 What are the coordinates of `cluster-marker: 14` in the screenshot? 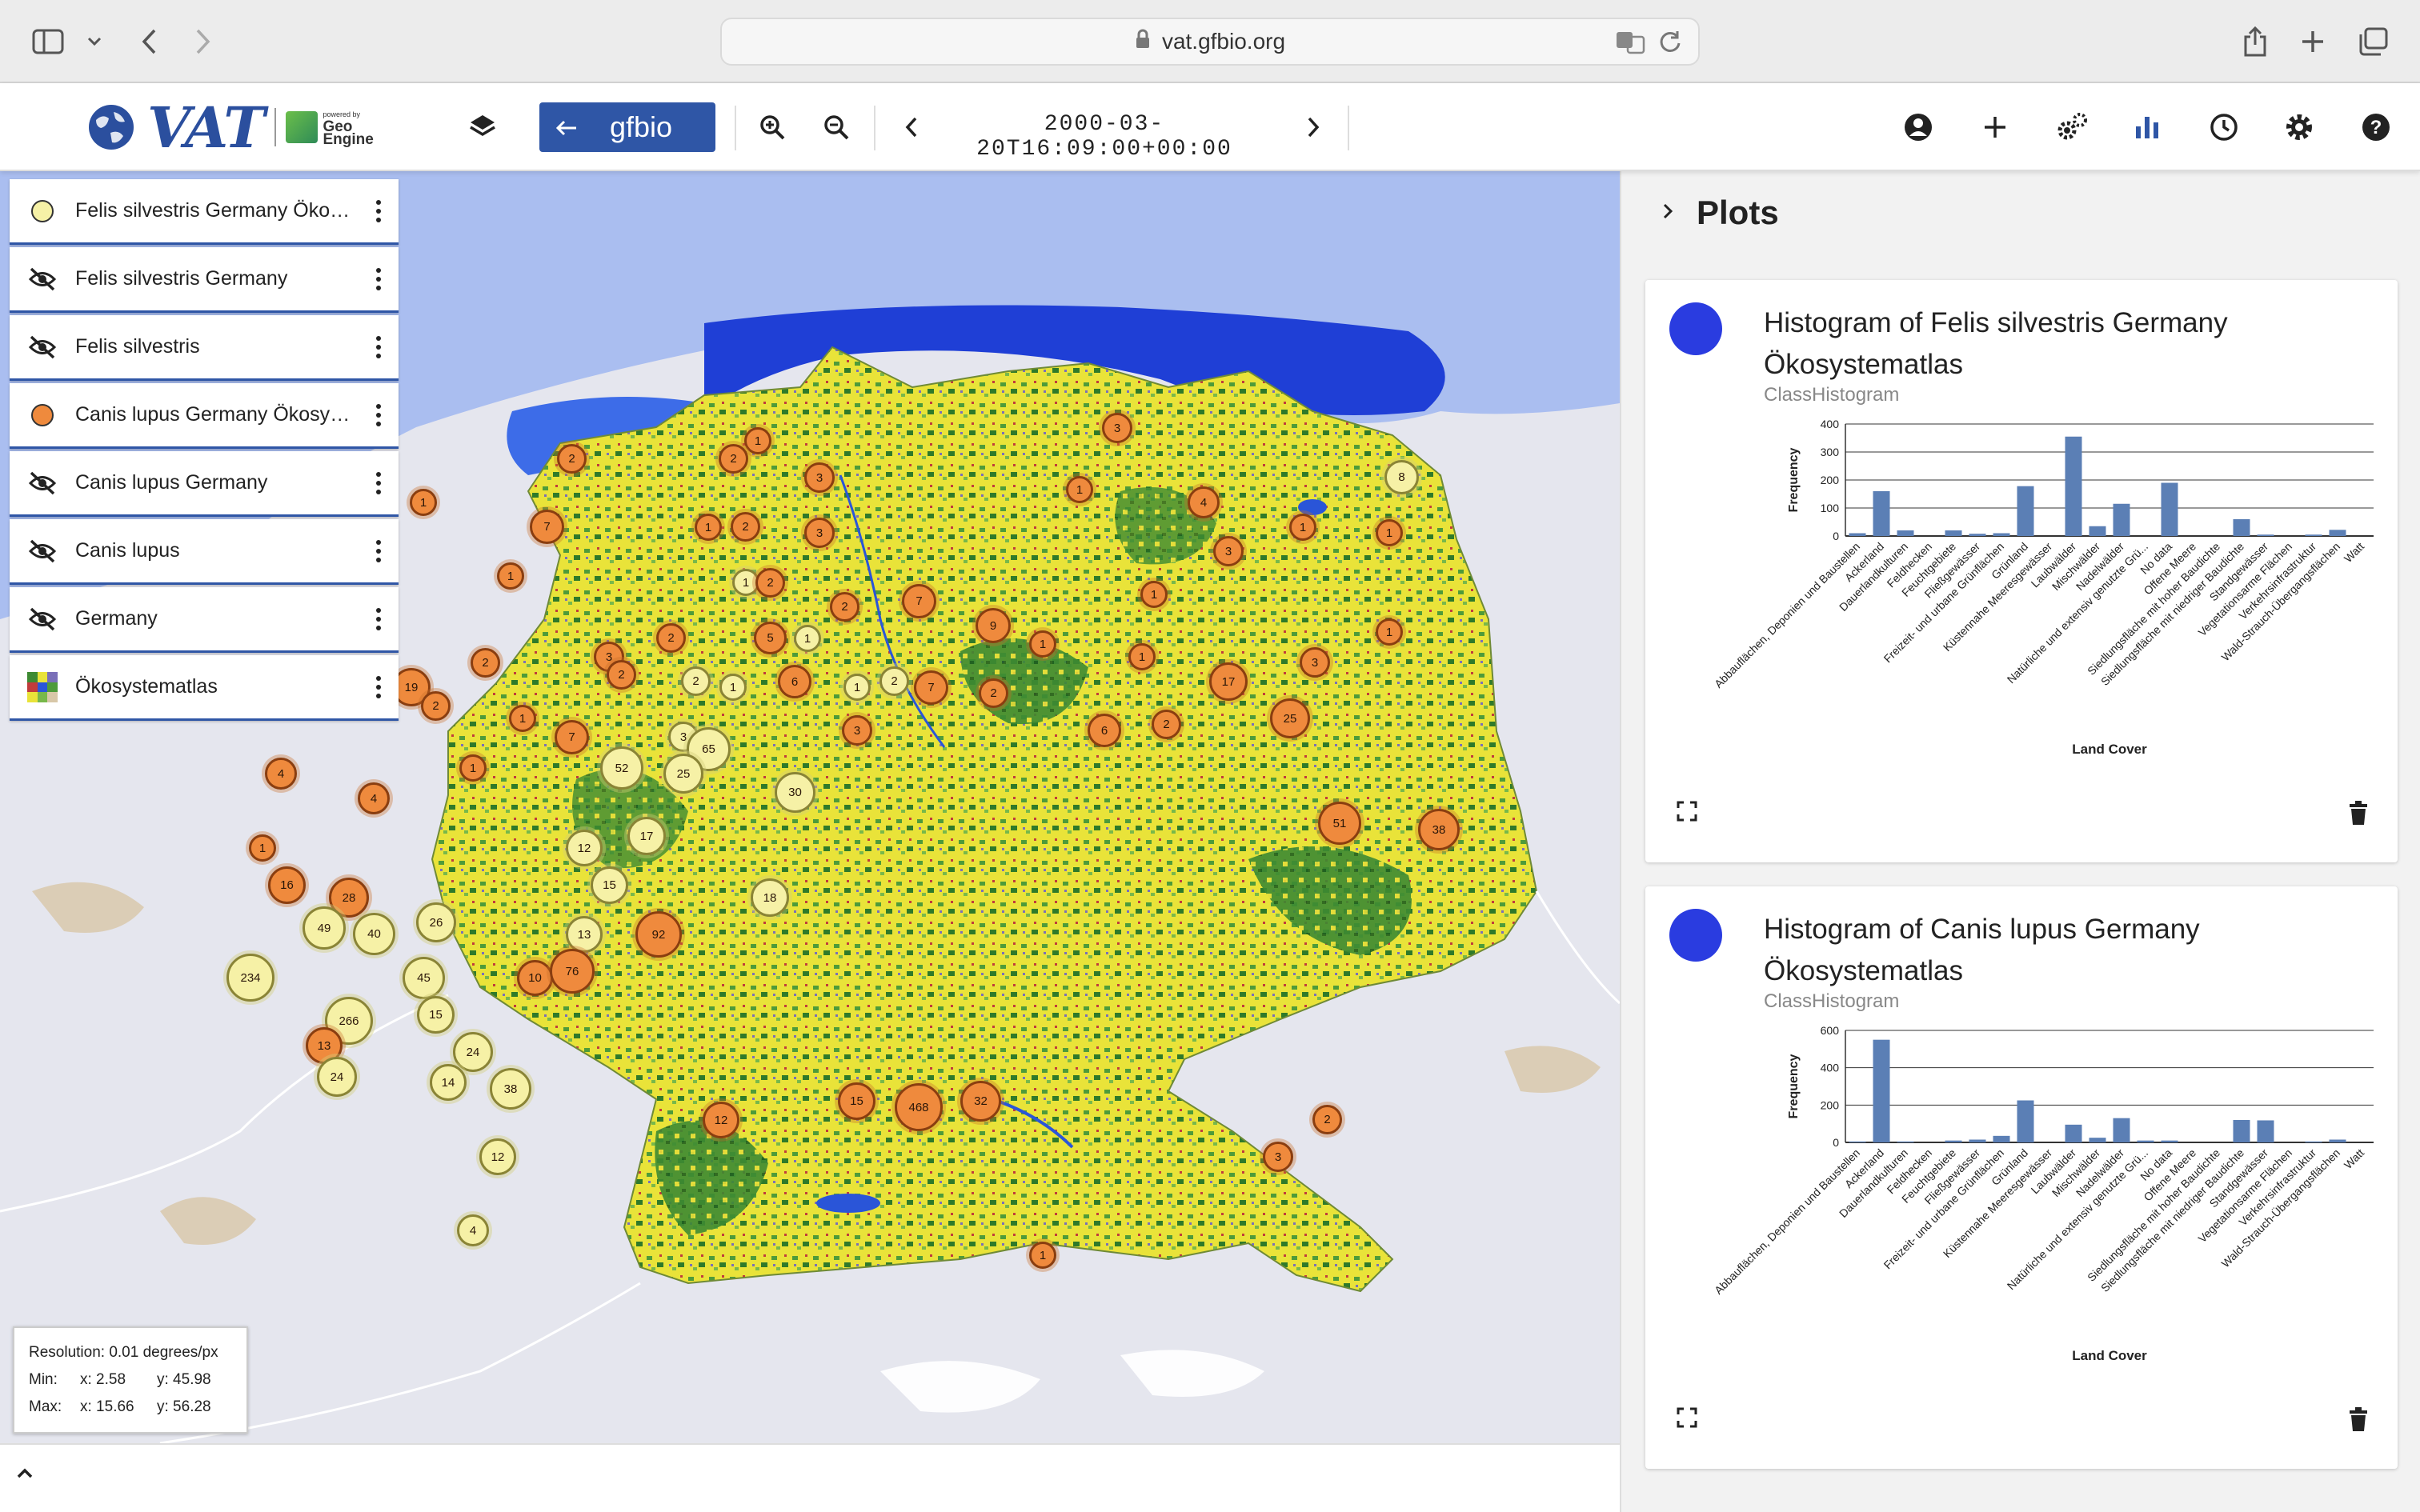 It's located at (448, 1082).